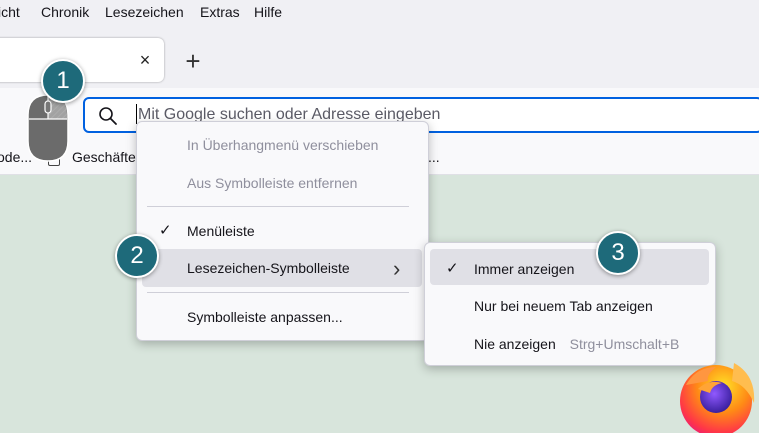 Image resolution: width=759 pixels, height=433 pixels. I want to click on step-badge-2: 2, so click(137, 256).